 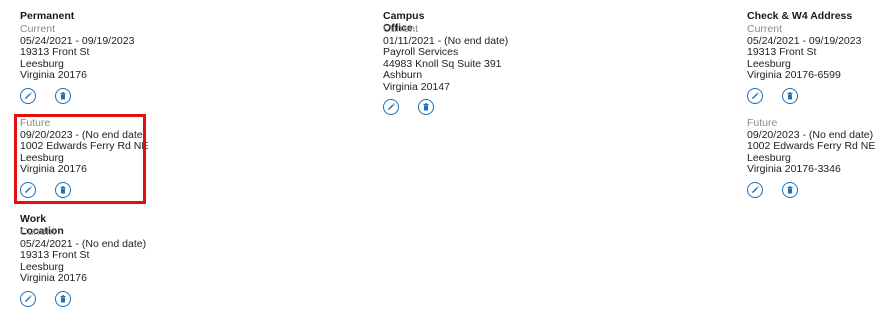 I want to click on section-title-permanent: Permanent, so click(x=47, y=16).